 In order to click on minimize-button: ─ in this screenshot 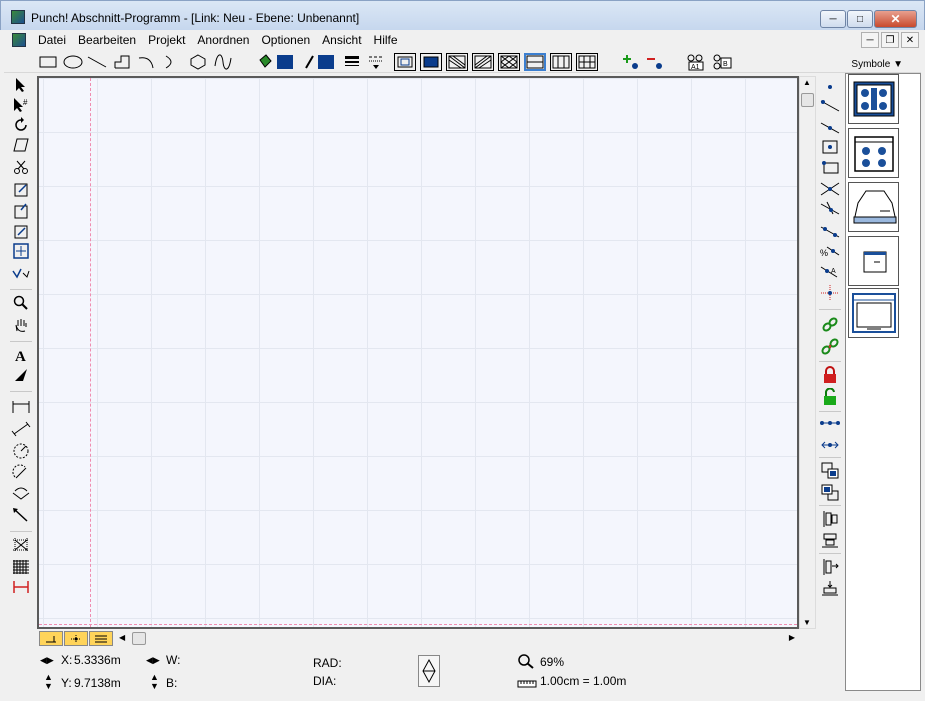, I will do `click(833, 19)`.